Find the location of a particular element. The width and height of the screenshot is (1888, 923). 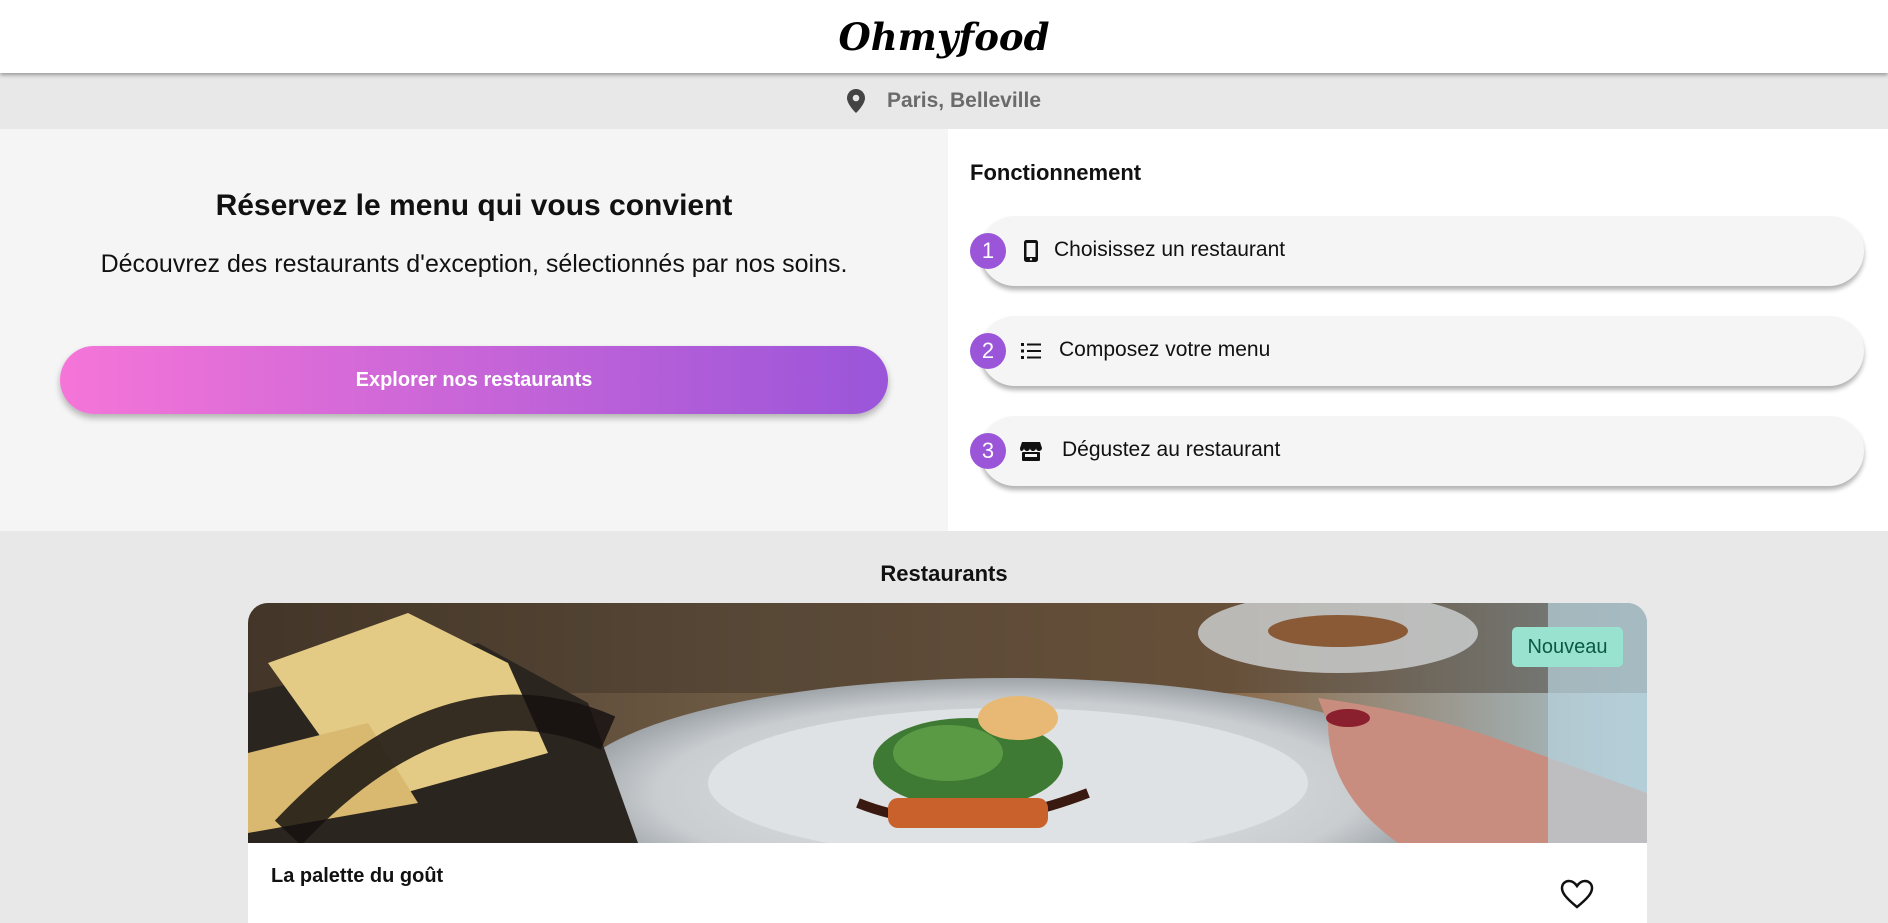

how-it-works-title: Fonctionnement is located at coordinates (1056, 172).